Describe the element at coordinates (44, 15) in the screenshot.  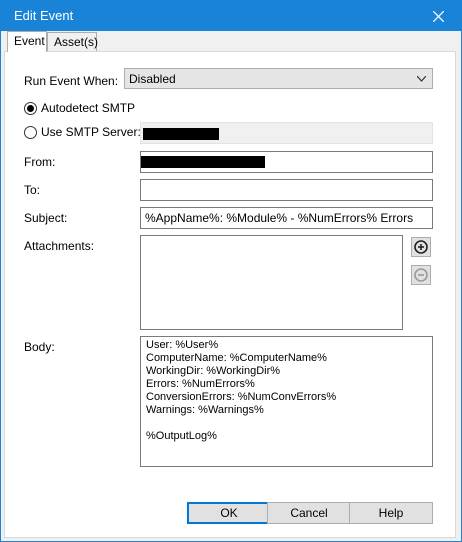
I see `window-title: Edit Event` at that location.